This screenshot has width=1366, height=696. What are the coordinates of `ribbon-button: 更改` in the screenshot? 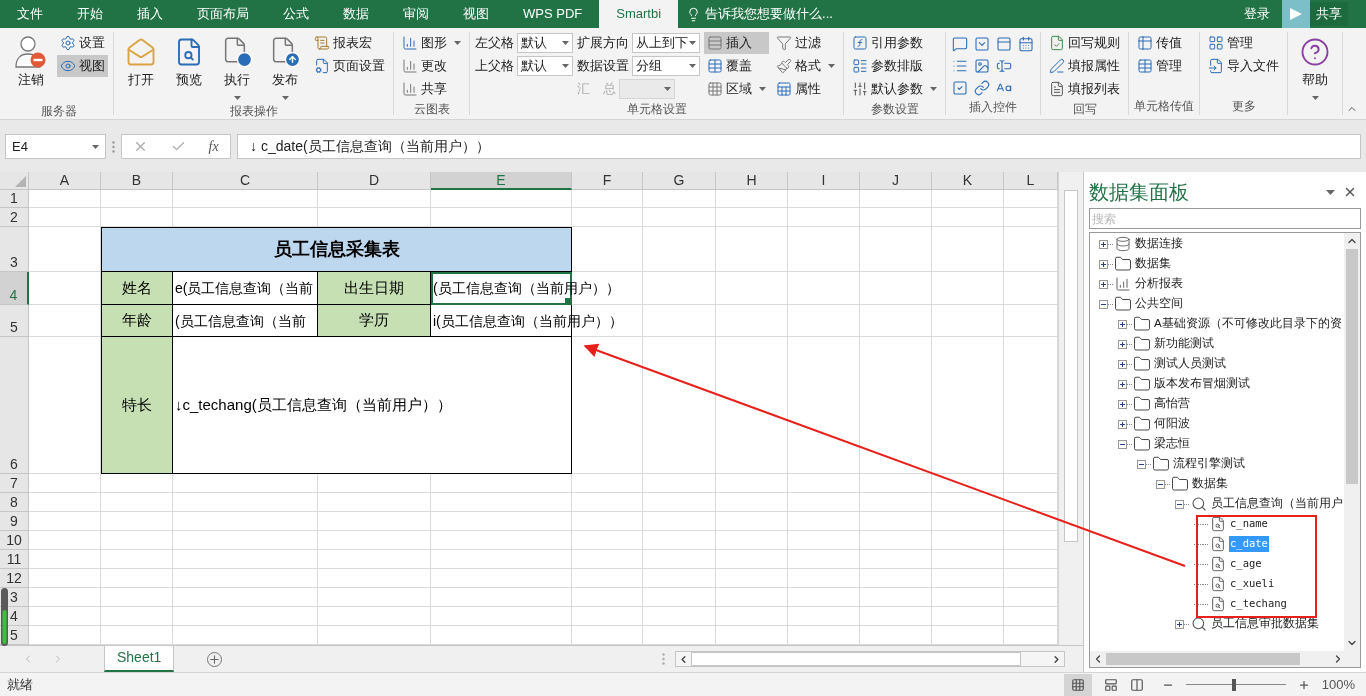 It's located at (431, 66).